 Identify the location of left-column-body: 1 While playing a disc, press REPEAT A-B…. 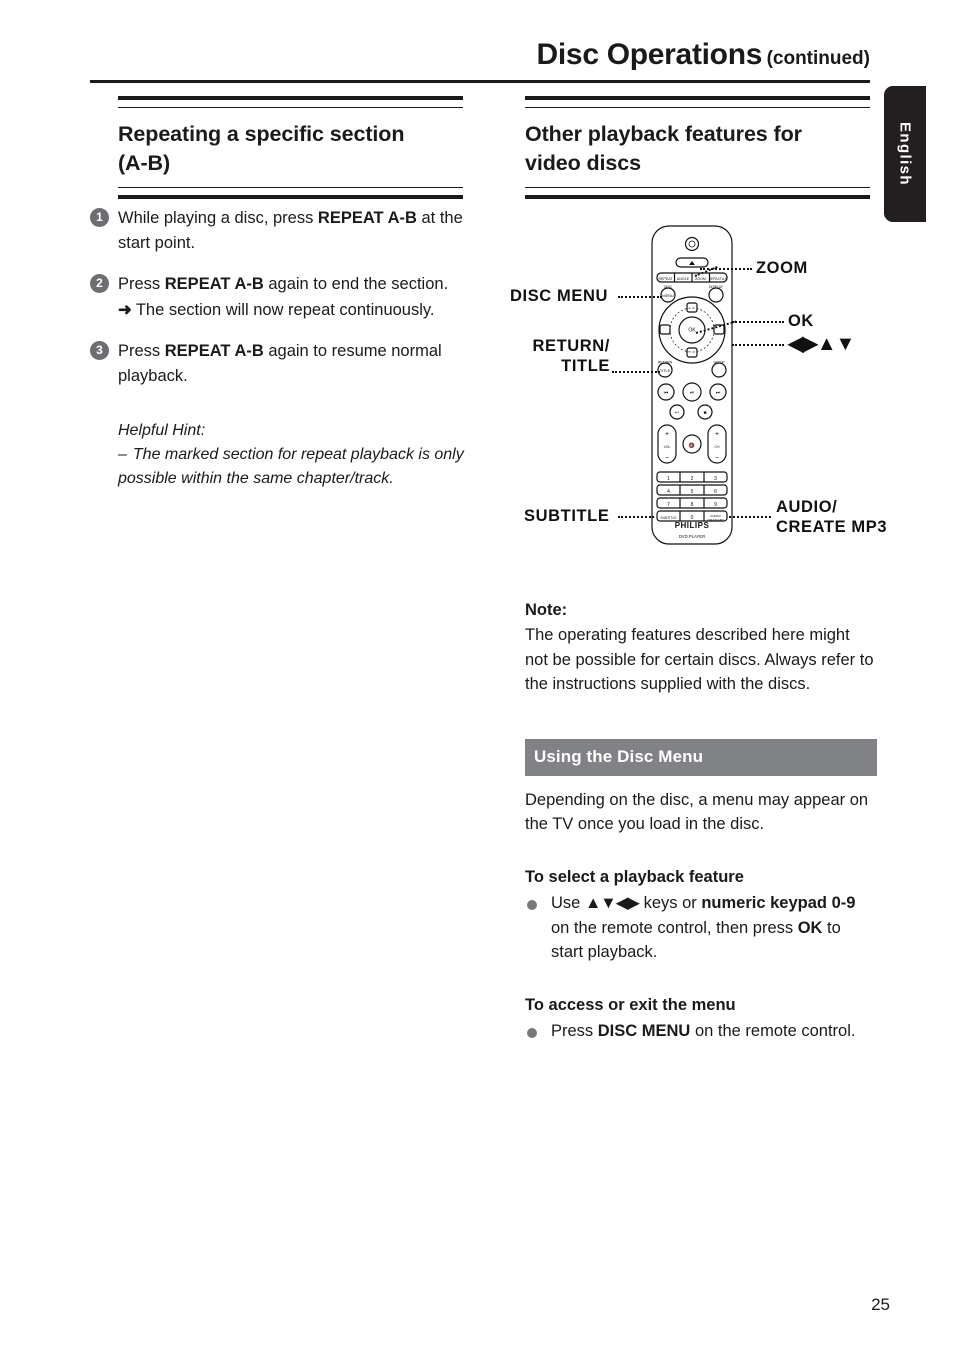
(285, 348).